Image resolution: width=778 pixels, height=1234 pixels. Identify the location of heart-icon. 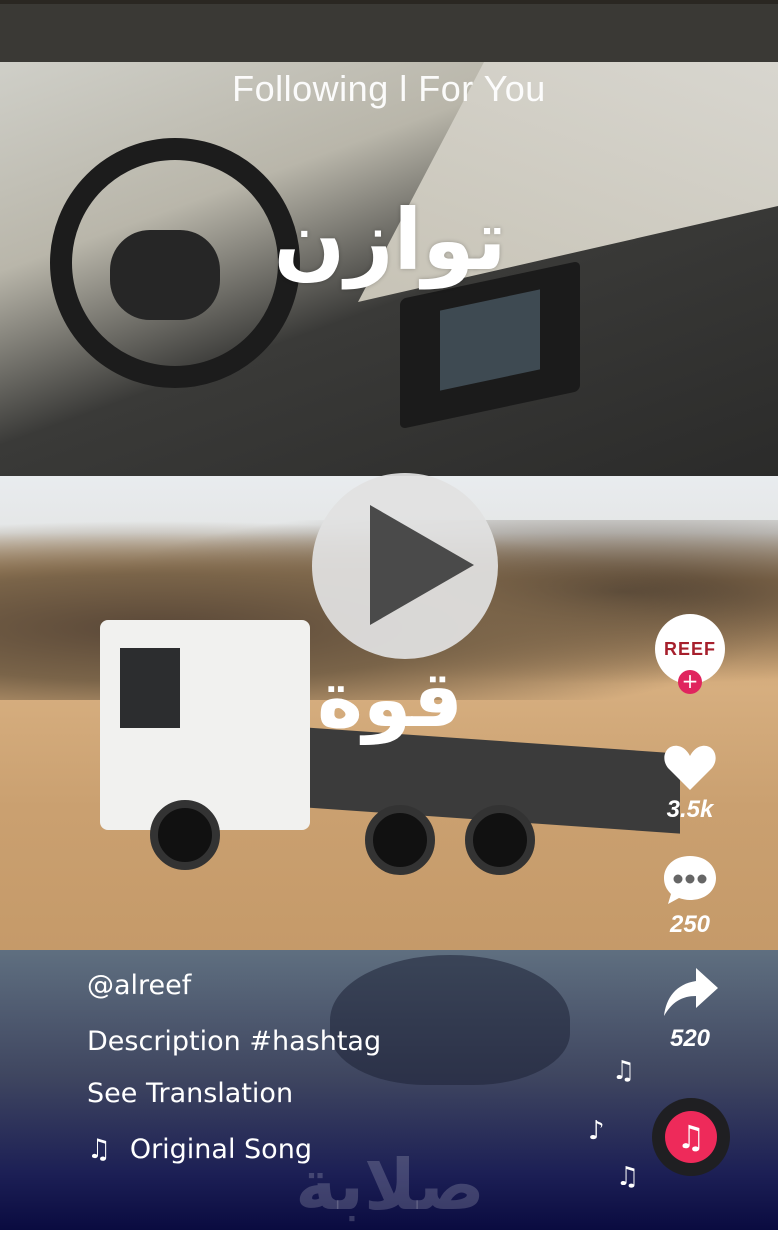
(690, 768).